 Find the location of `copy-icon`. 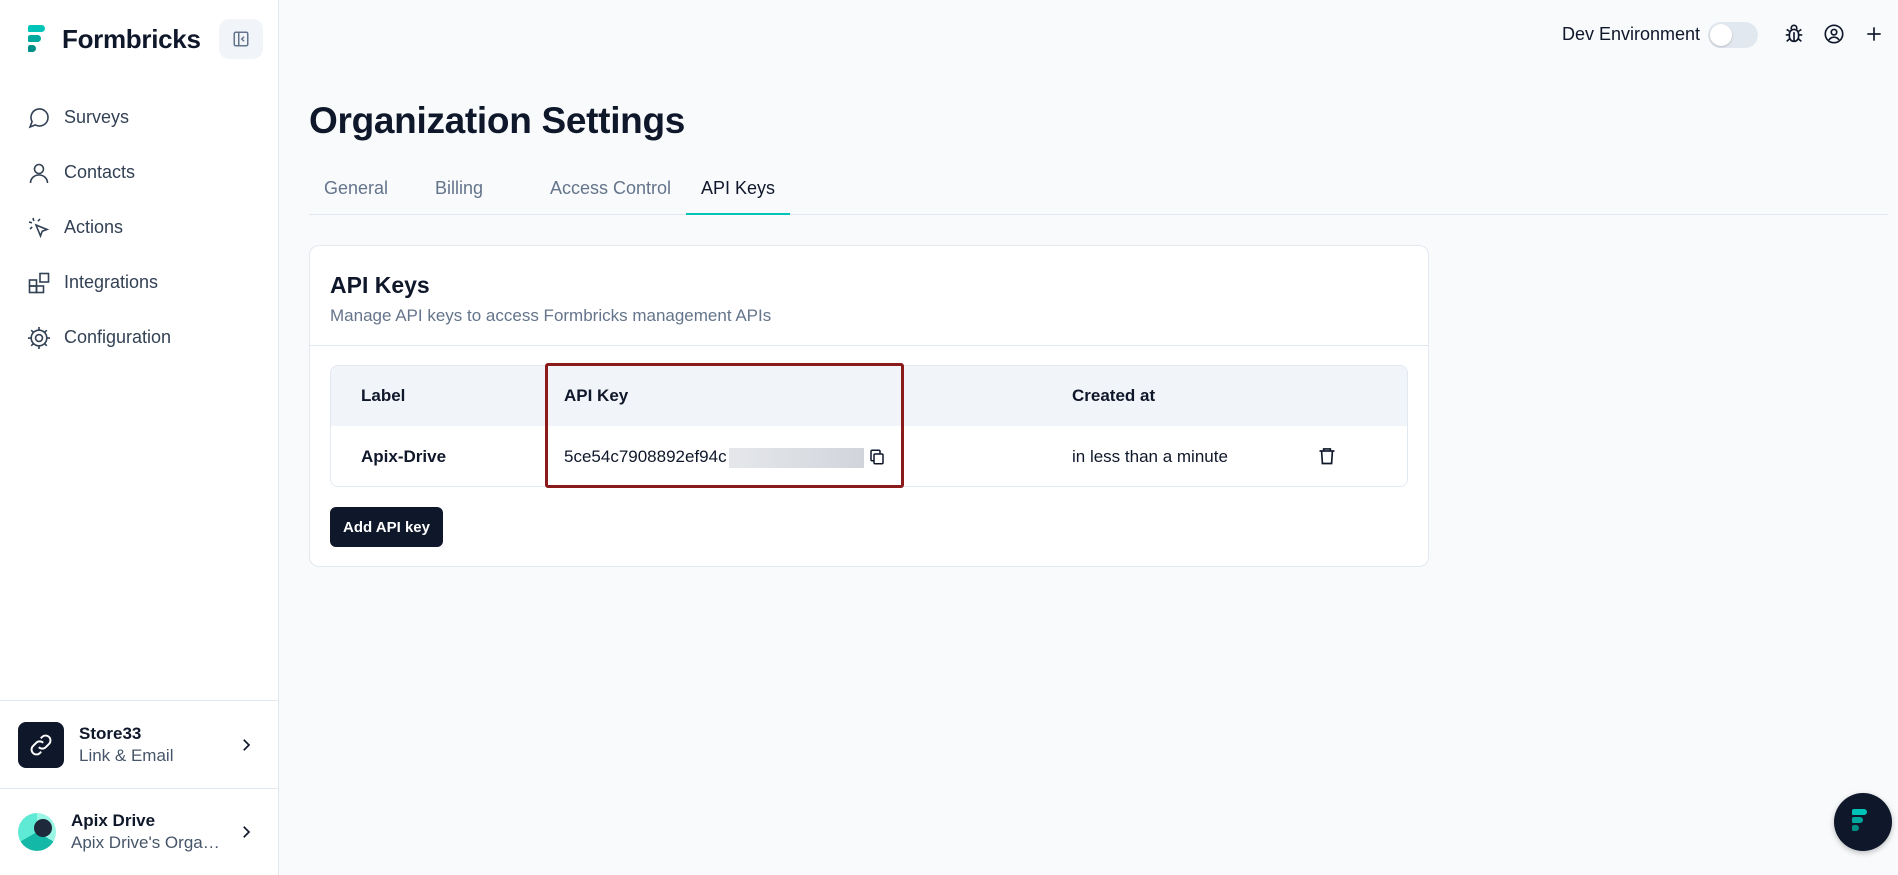

copy-icon is located at coordinates (877, 457).